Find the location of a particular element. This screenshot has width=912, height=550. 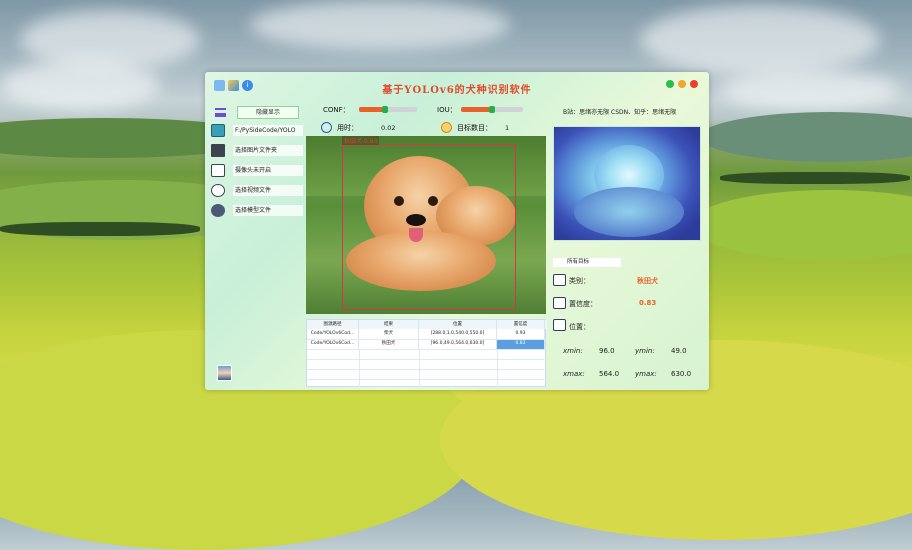

image-path-field: F:/PySideCode/YOLO is located at coordinates (268, 130).